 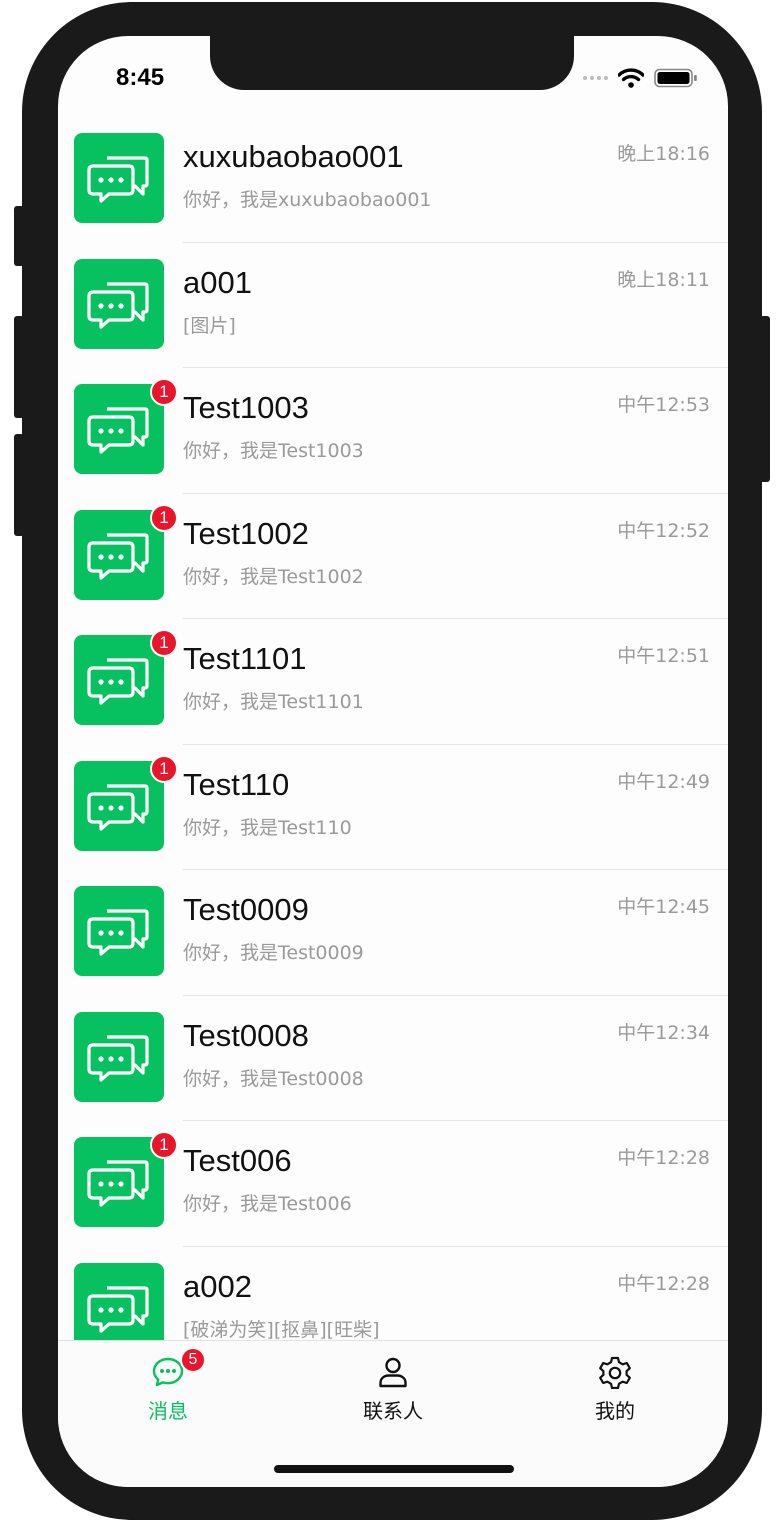 What do you see at coordinates (236, 784) in the screenshot?
I see `chat-name: Test110` at bounding box center [236, 784].